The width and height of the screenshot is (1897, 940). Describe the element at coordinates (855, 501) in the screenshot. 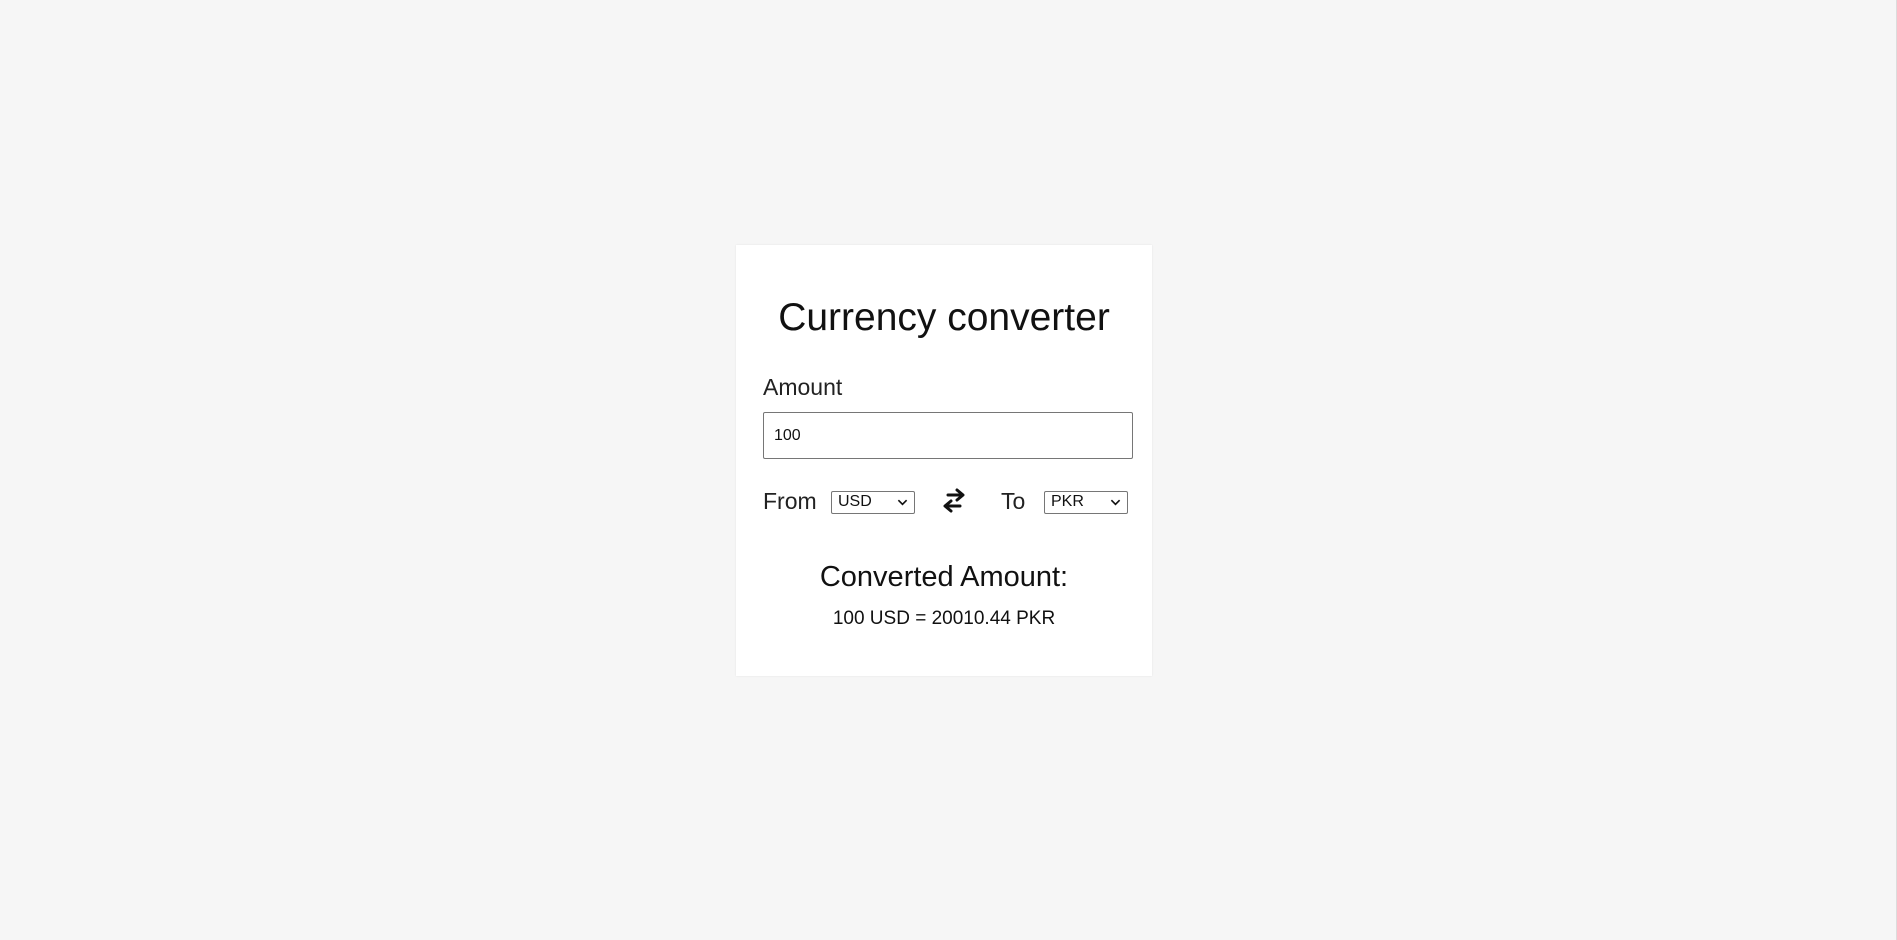

I see `from-currency-value: USD` at that location.